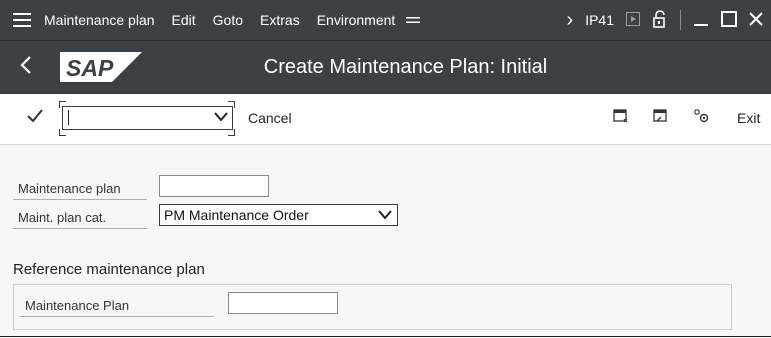 Image resolution: width=771 pixels, height=338 pixels. Describe the element at coordinates (214, 186) in the screenshot. I see `maintenance-plan-input` at that location.